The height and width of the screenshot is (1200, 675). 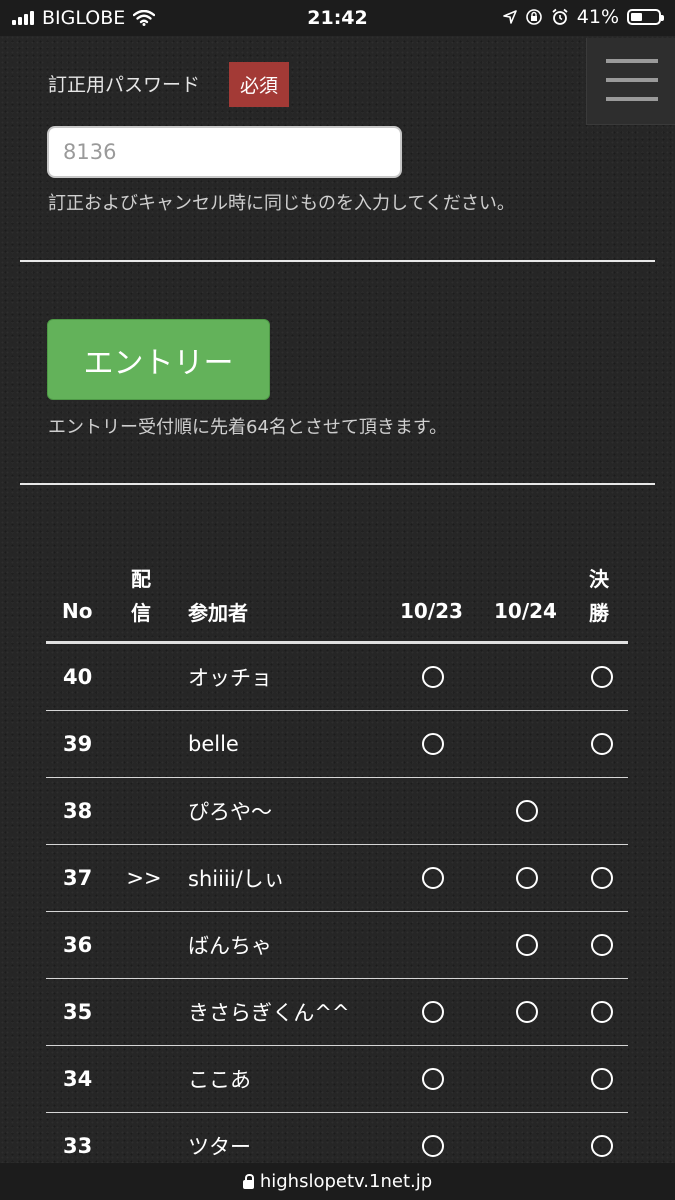 I want to click on status-right: 41%, so click(x=583, y=17).